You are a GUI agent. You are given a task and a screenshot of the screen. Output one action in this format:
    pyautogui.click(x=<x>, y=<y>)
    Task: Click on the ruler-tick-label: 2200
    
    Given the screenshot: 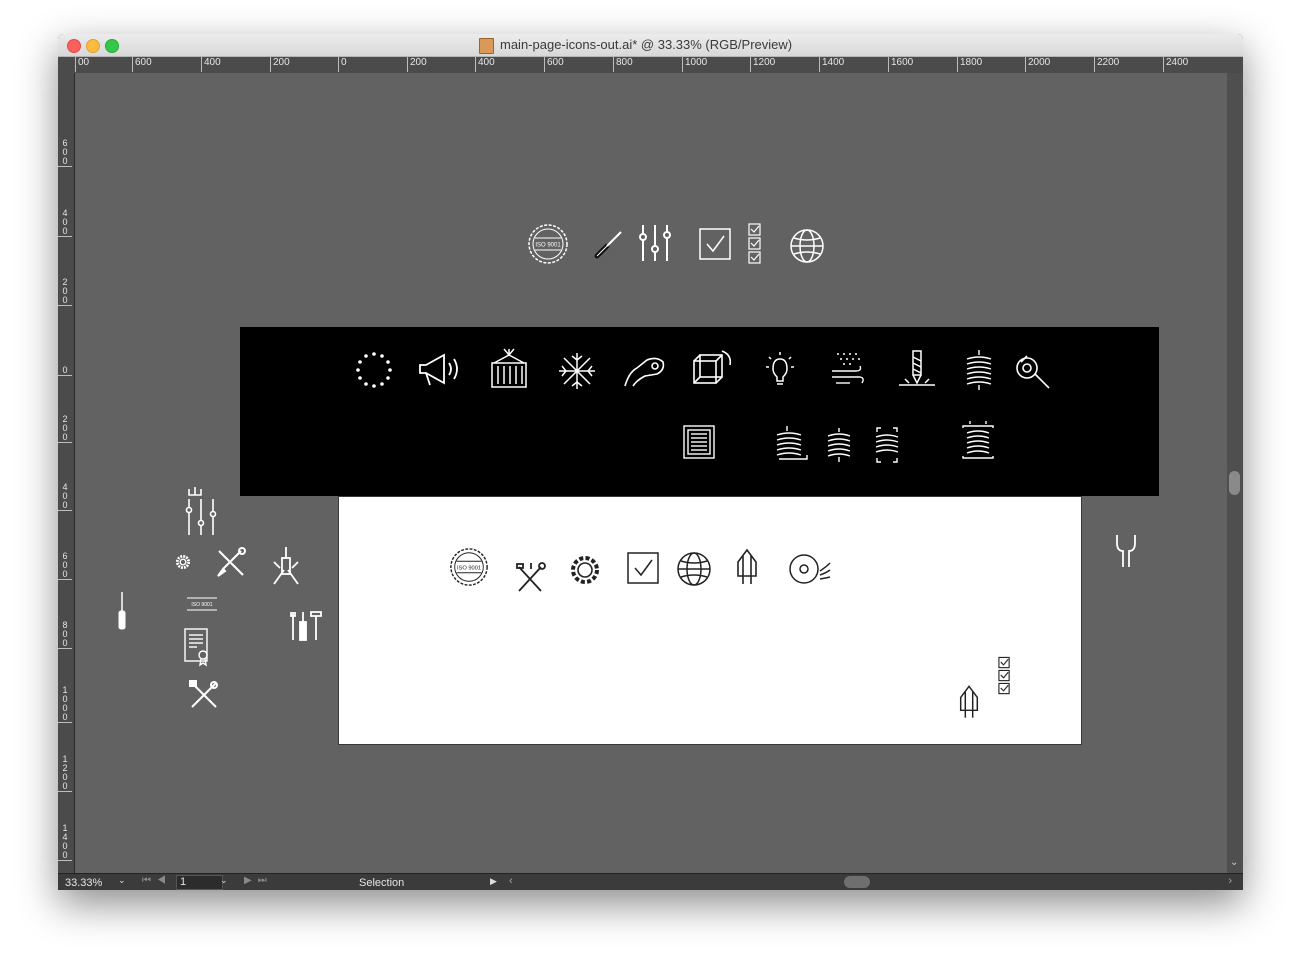 What is the action you would take?
    pyautogui.click(x=1106, y=64)
    